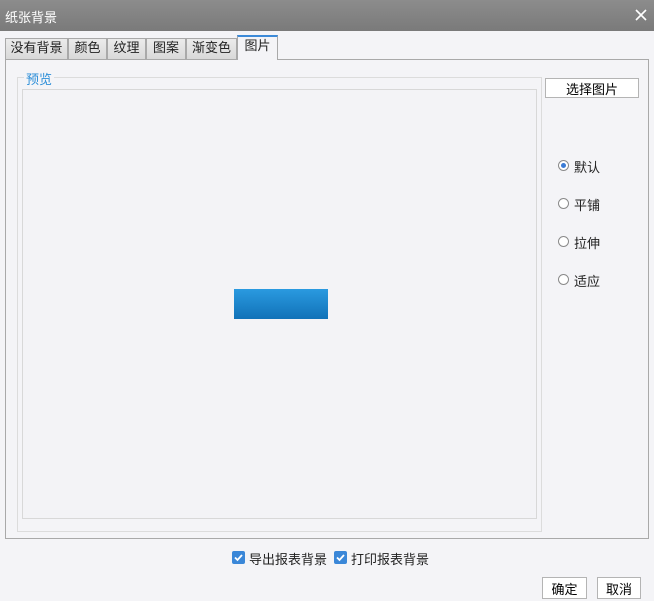  Describe the element at coordinates (587, 206) in the screenshot. I see `radio-label-tile: 平铺` at that location.